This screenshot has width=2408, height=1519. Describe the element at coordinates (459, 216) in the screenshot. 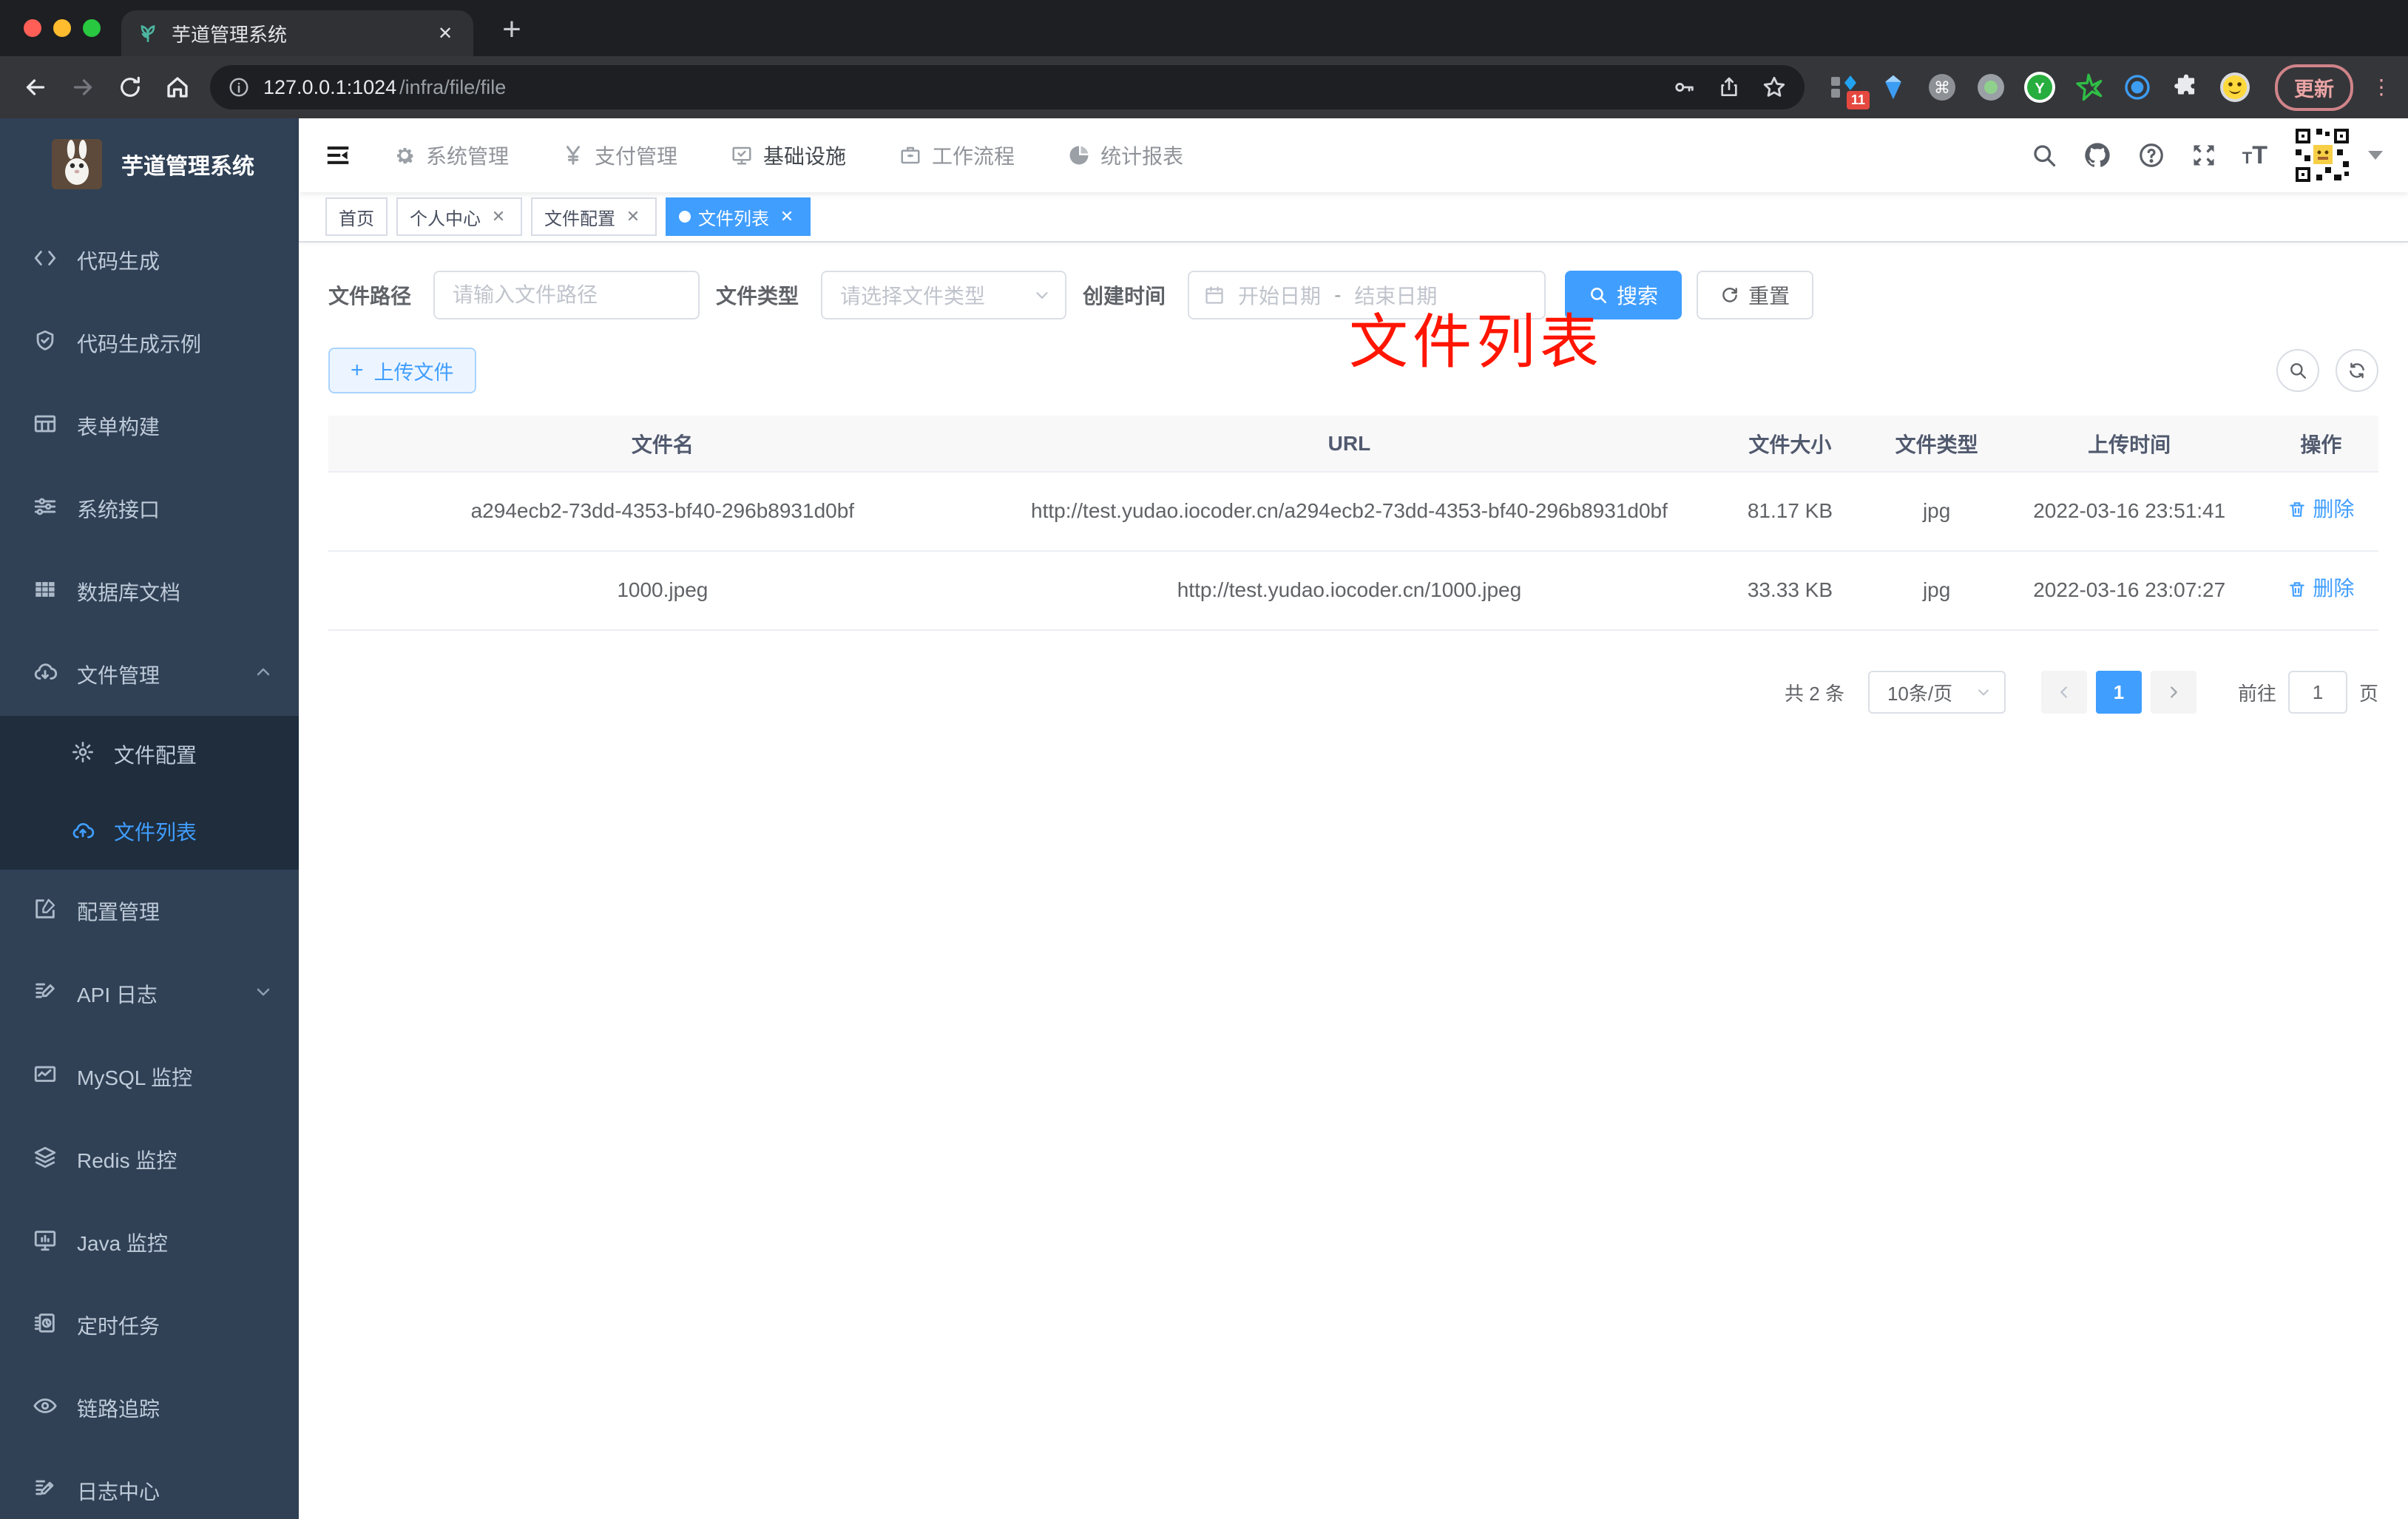

I see `tag-profile: 个人中心 ✕` at that location.